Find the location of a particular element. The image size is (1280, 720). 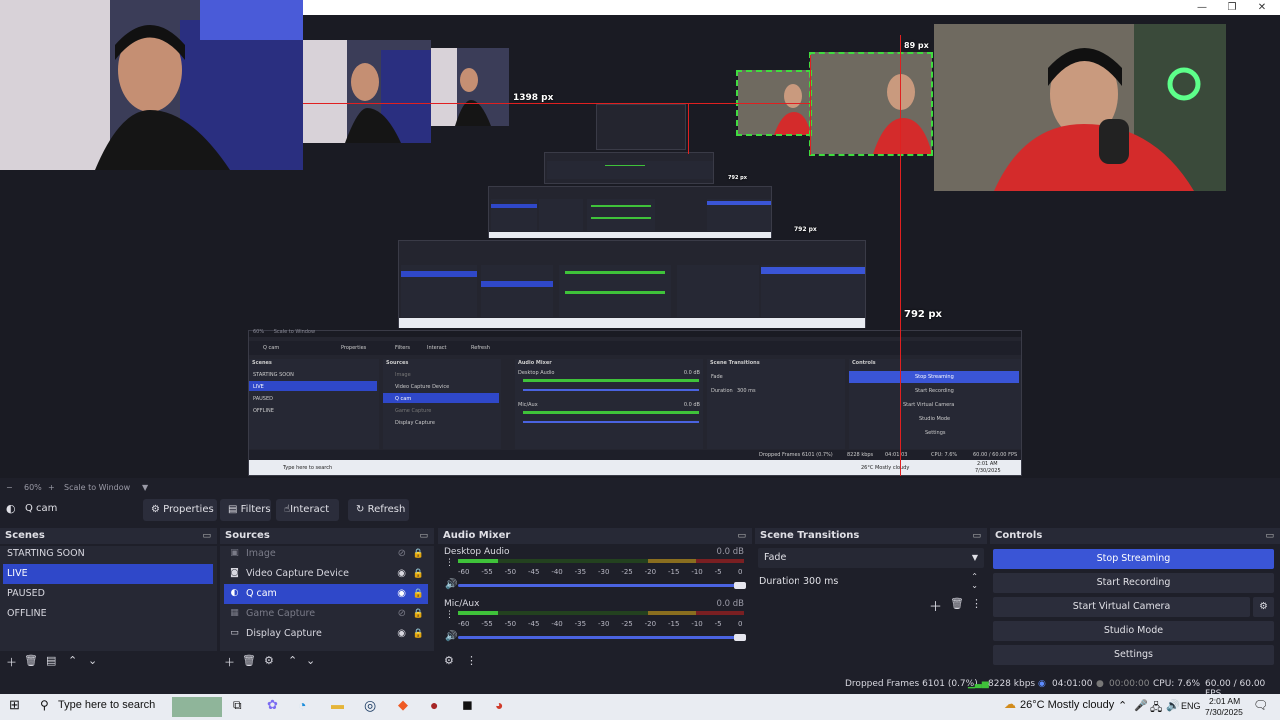

source-item-image: ▣ Image ⊘ 🔒 is located at coordinates (326, 554).